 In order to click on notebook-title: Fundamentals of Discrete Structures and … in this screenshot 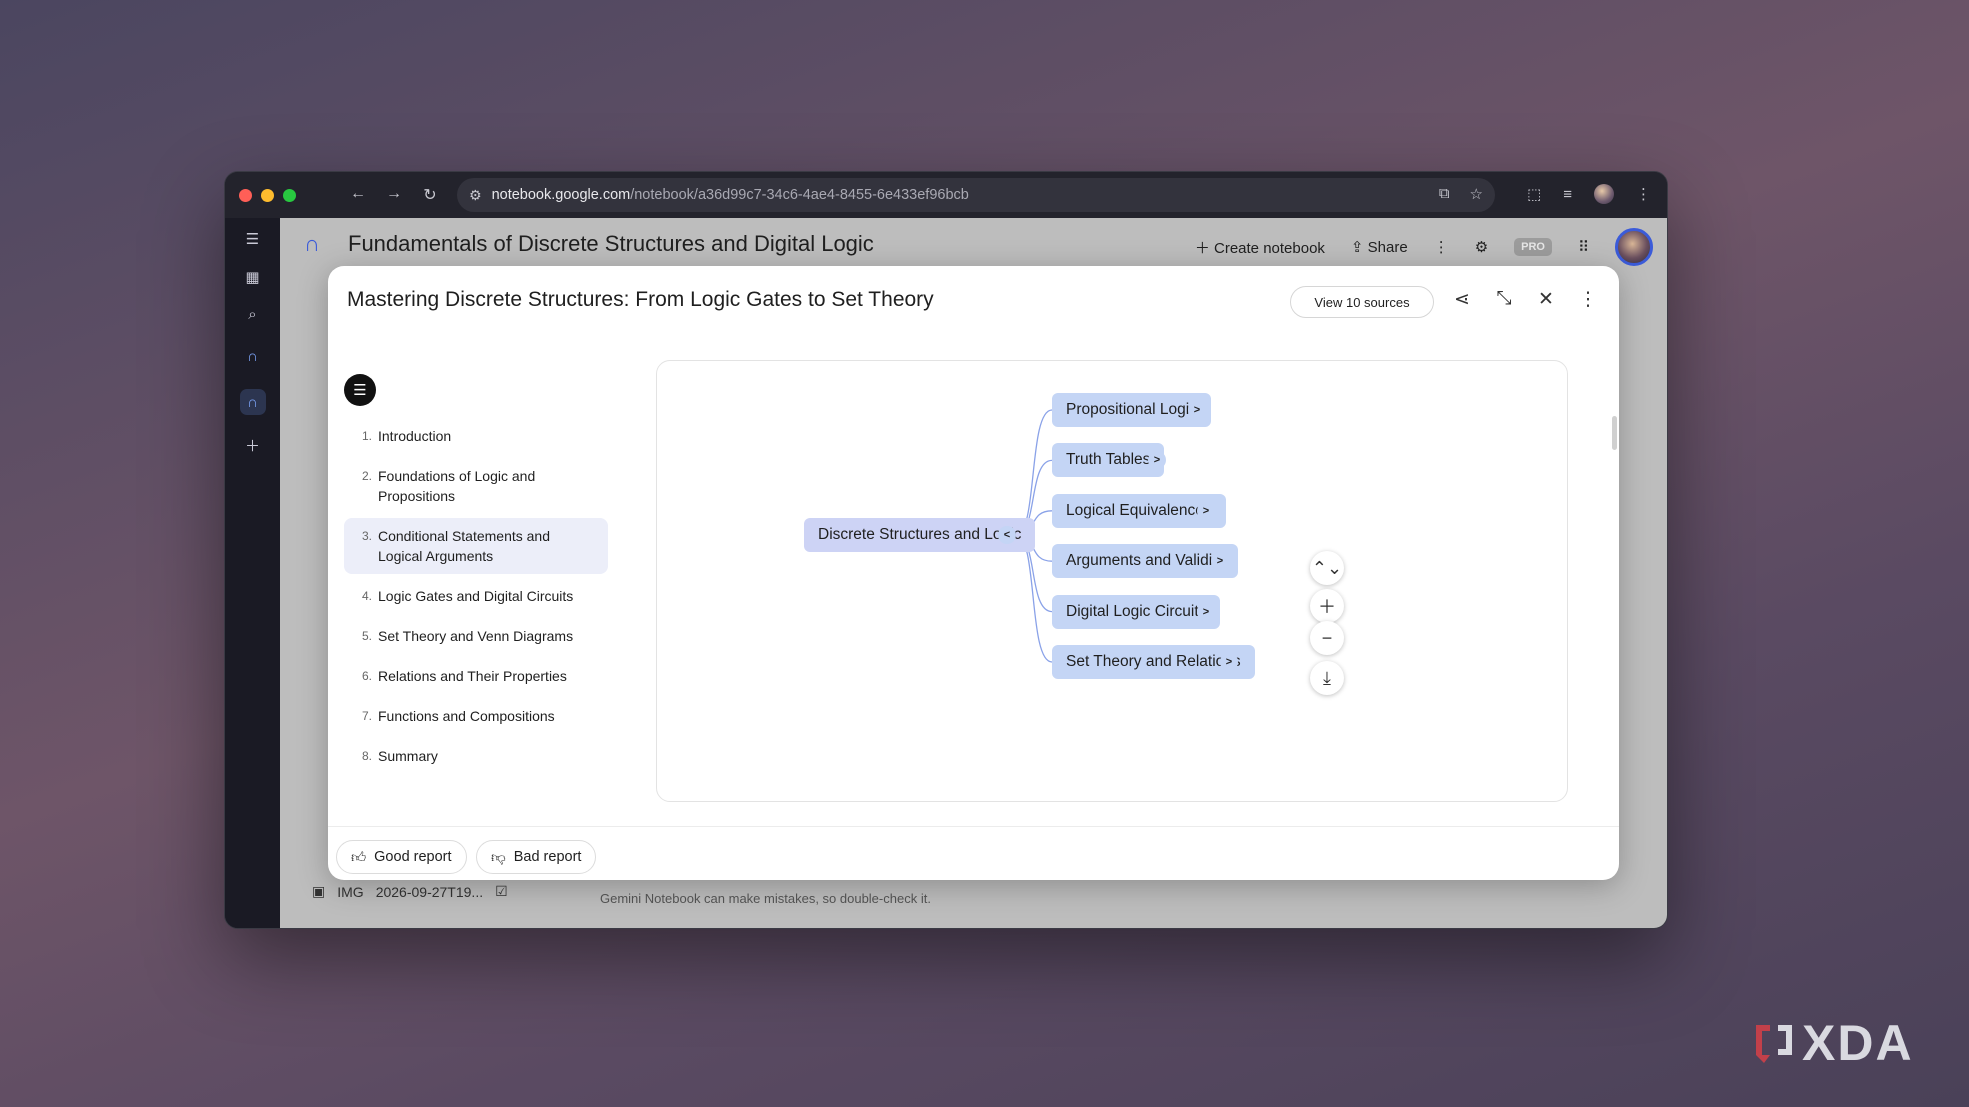, I will do `click(611, 243)`.